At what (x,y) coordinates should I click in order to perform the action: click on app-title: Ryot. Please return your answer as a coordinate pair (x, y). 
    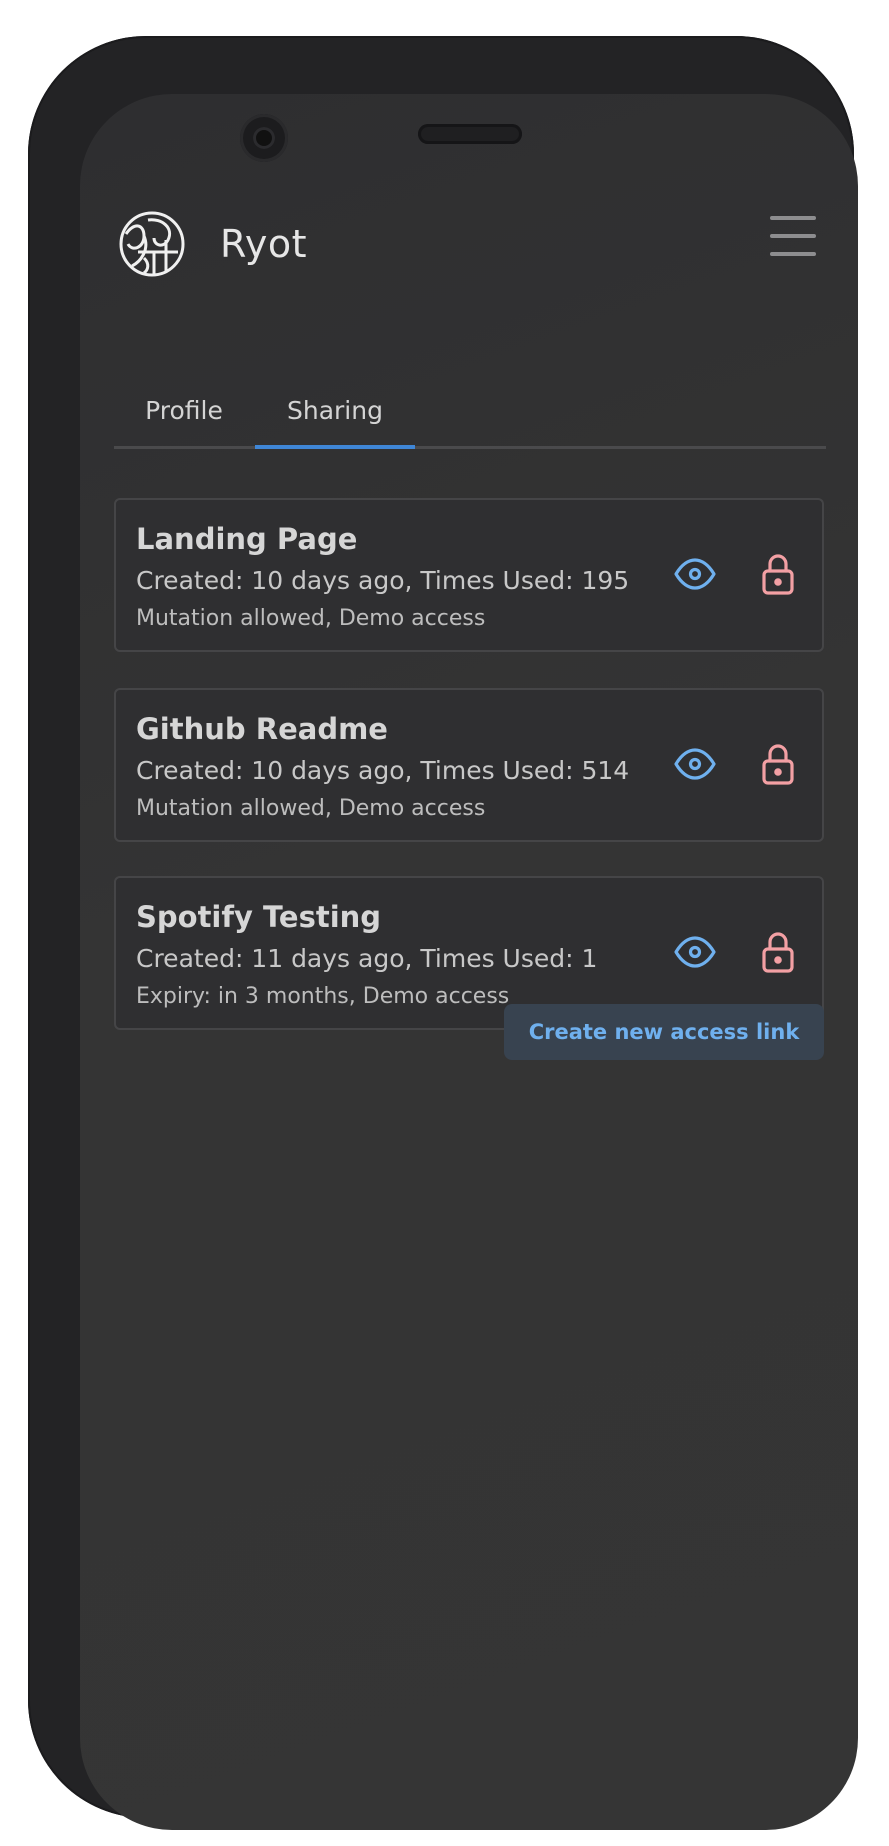
    Looking at the image, I should click on (263, 244).